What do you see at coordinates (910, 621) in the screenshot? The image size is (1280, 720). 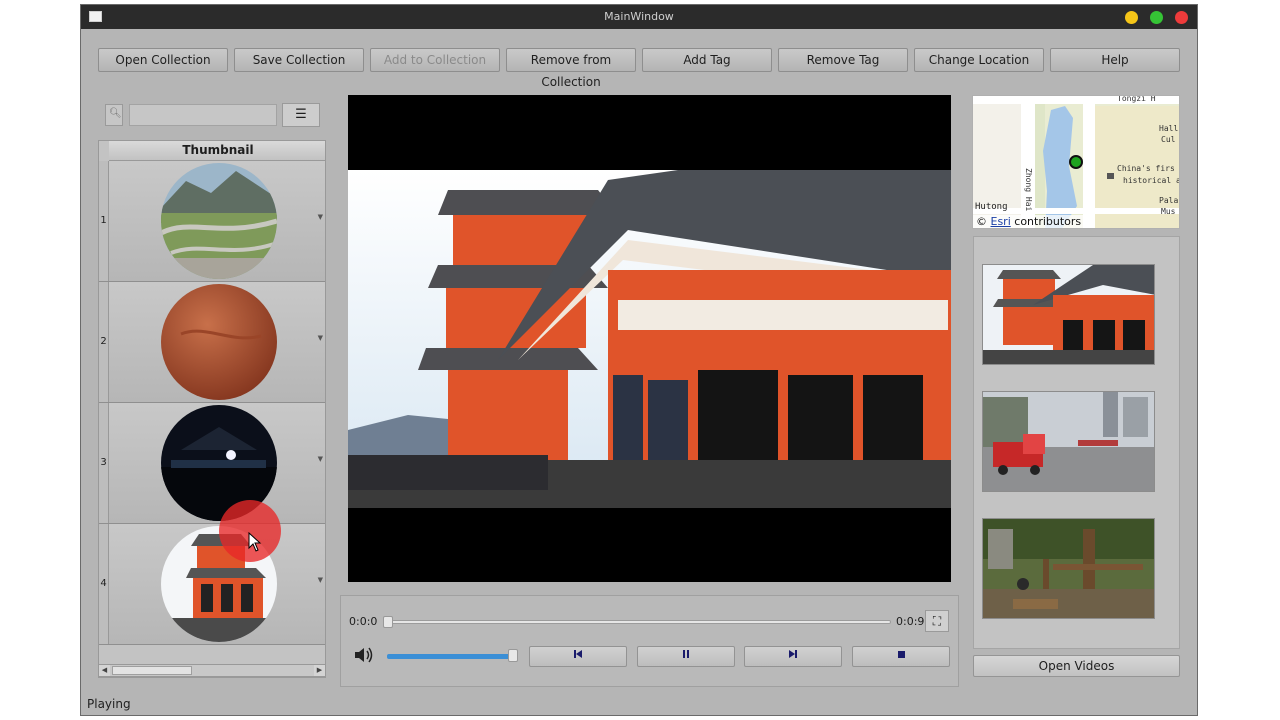 I see `total-time: 0:0:9` at bounding box center [910, 621].